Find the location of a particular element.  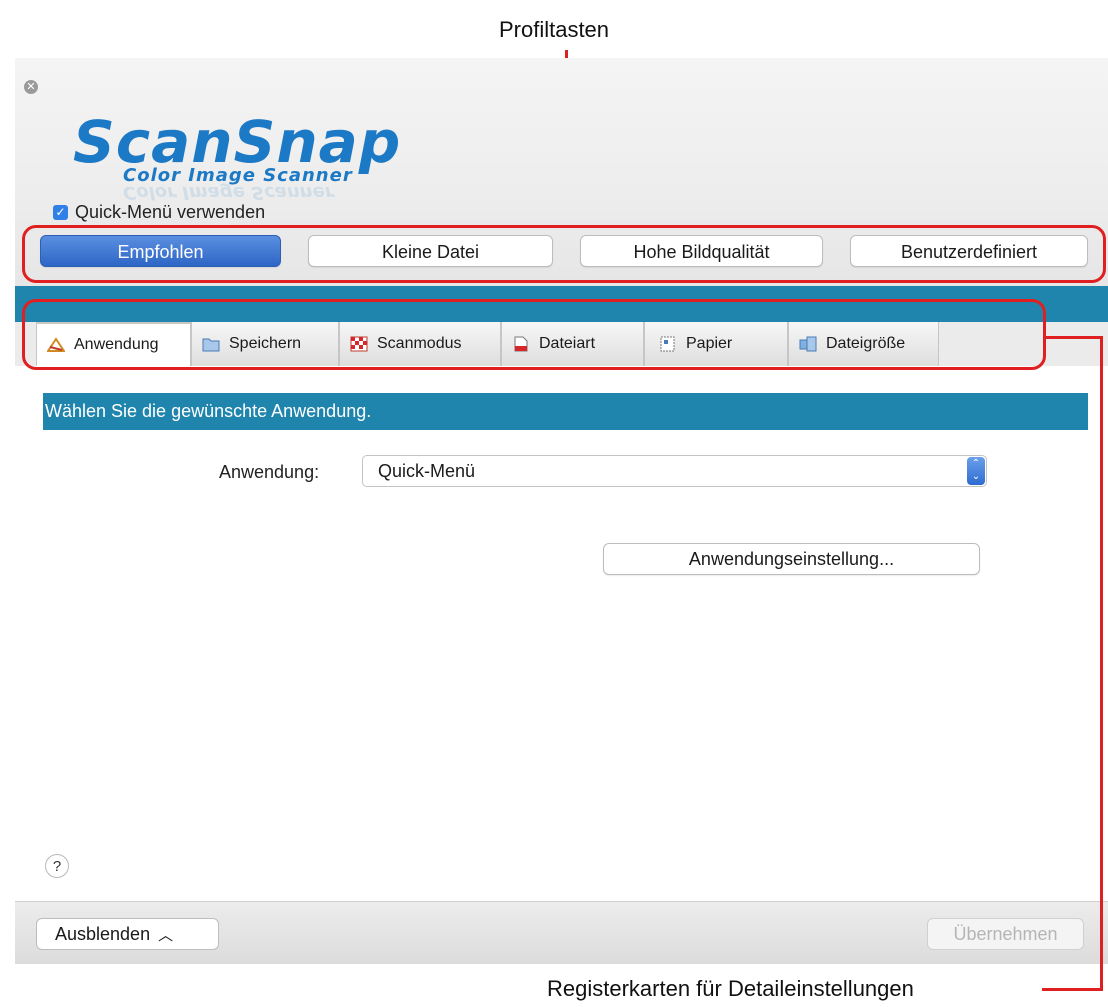

detail-tabs-highlight is located at coordinates (534, 334).